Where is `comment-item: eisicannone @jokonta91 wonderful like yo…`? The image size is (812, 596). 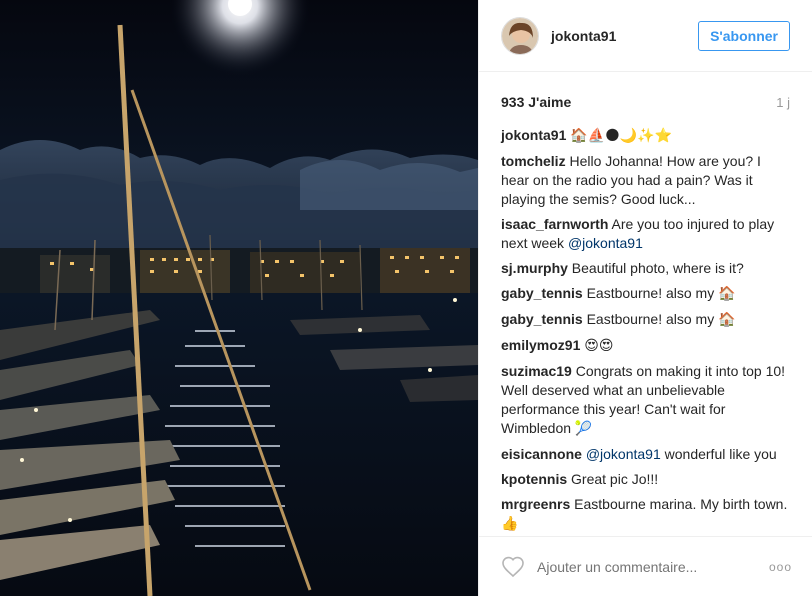 comment-item: eisicannone @jokonta91 wonderful like yo… is located at coordinates (645, 454).